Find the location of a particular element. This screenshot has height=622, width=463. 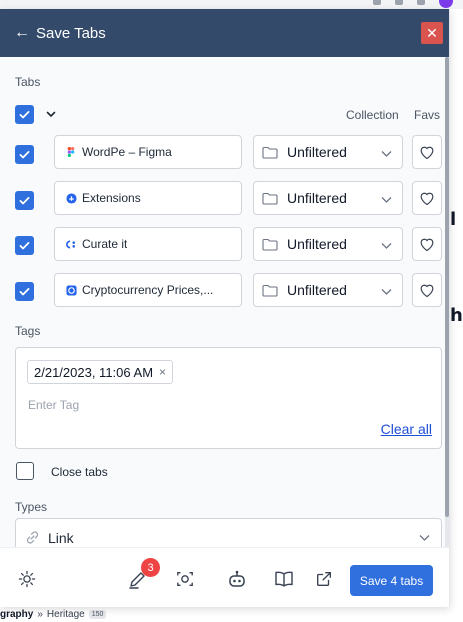

robot-icon is located at coordinates (237, 579).